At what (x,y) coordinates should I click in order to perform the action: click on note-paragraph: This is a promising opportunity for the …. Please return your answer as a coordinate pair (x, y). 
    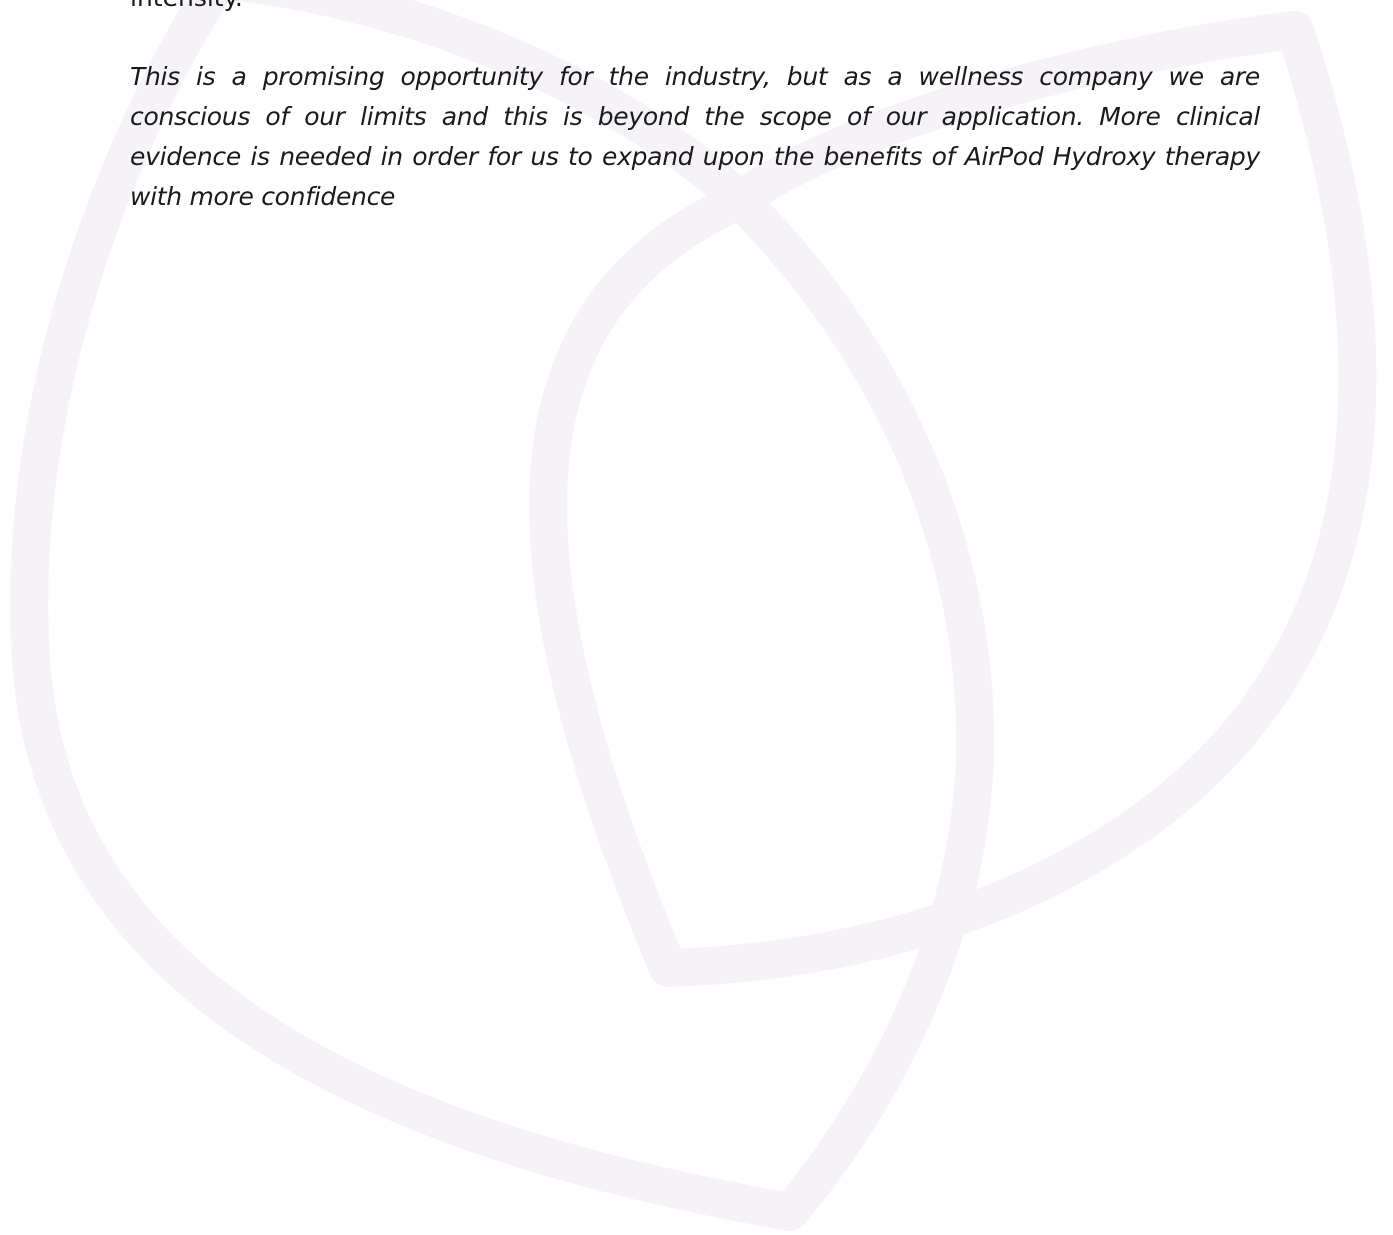
    Looking at the image, I should click on (695, 136).